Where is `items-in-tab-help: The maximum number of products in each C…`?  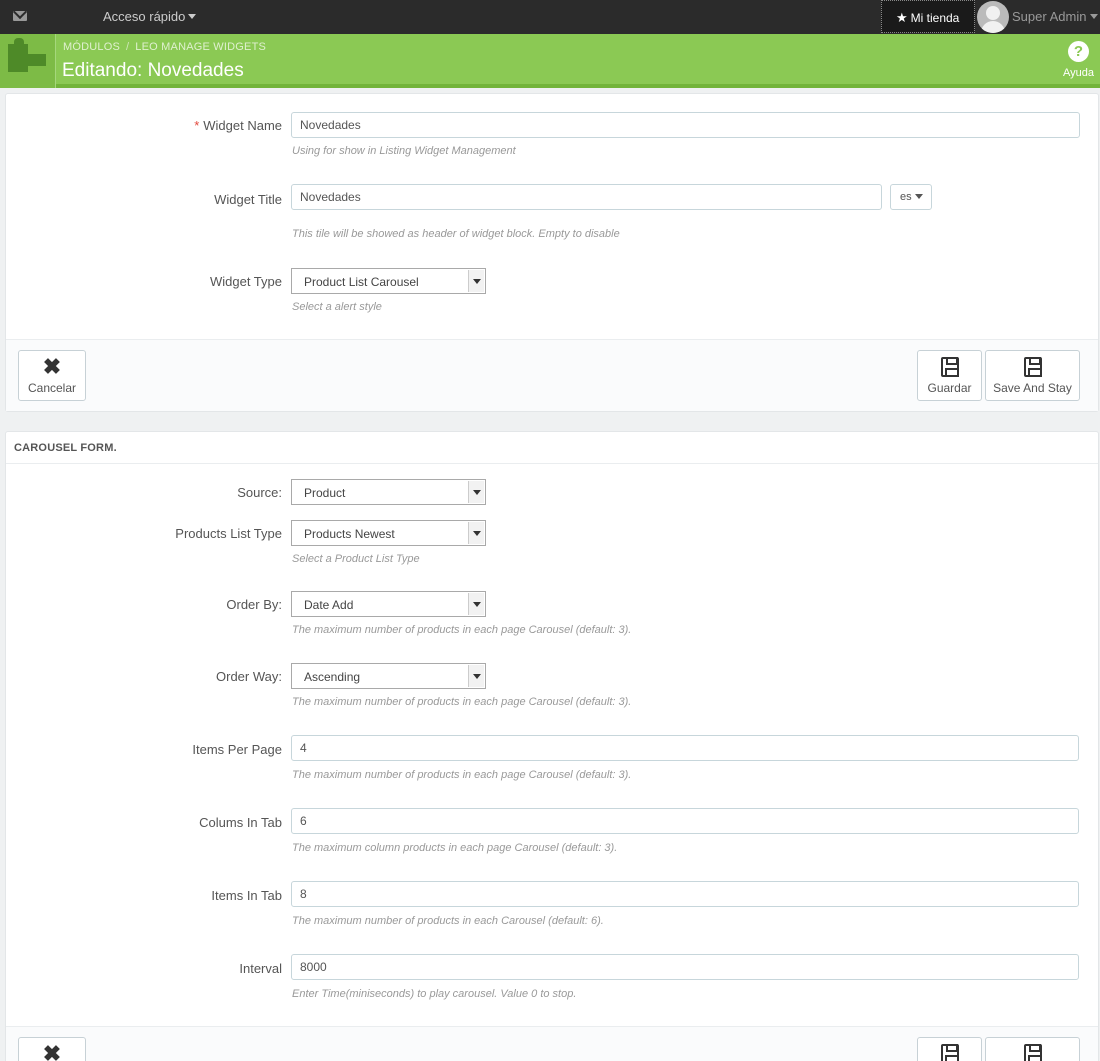 items-in-tab-help: The maximum number of products in each C… is located at coordinates (448, 921).